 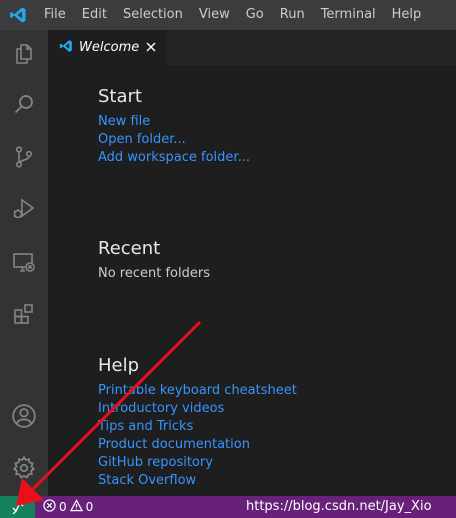 I want to click on search-icon, so click(x=24, y=104).